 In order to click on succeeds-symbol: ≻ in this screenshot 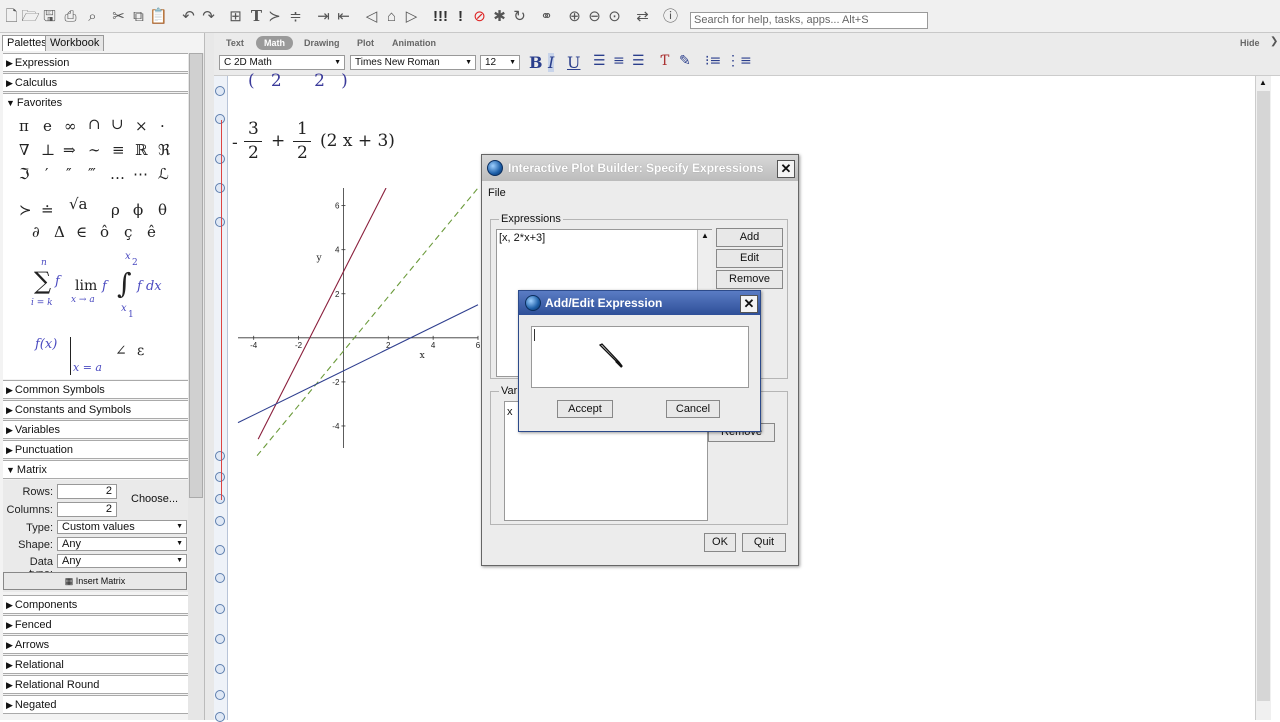, I will do `click(25, 210)`.